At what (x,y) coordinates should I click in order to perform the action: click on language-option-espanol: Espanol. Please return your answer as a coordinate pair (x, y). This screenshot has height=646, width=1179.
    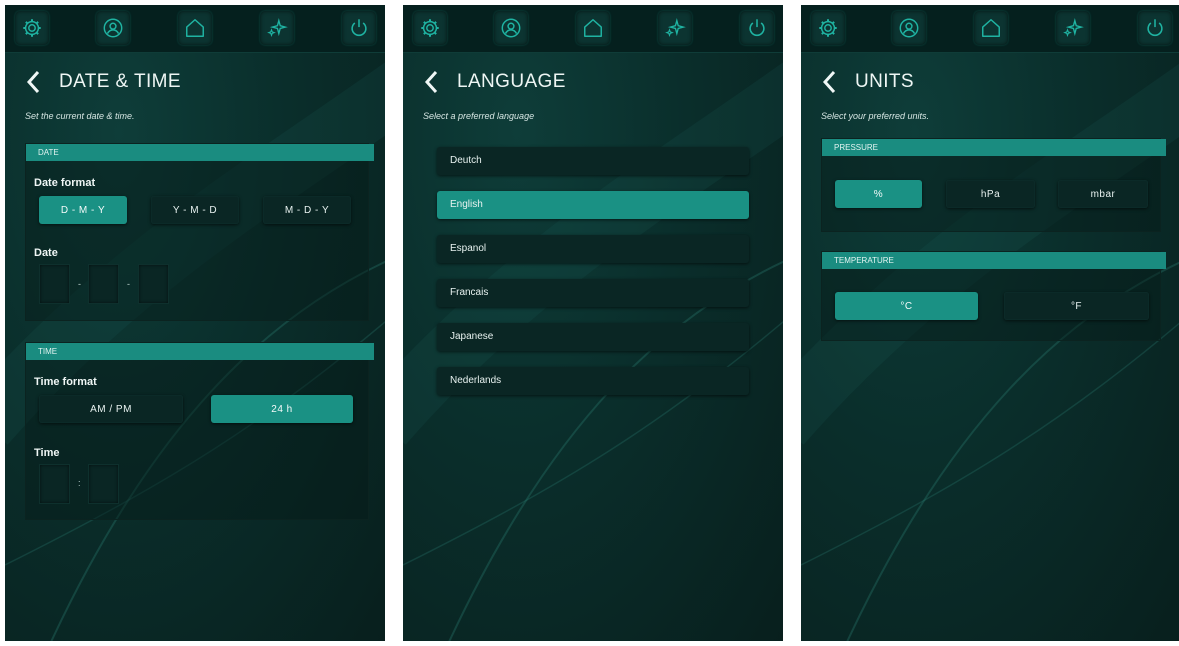
    Looking at the image, I should click on (593, 249).